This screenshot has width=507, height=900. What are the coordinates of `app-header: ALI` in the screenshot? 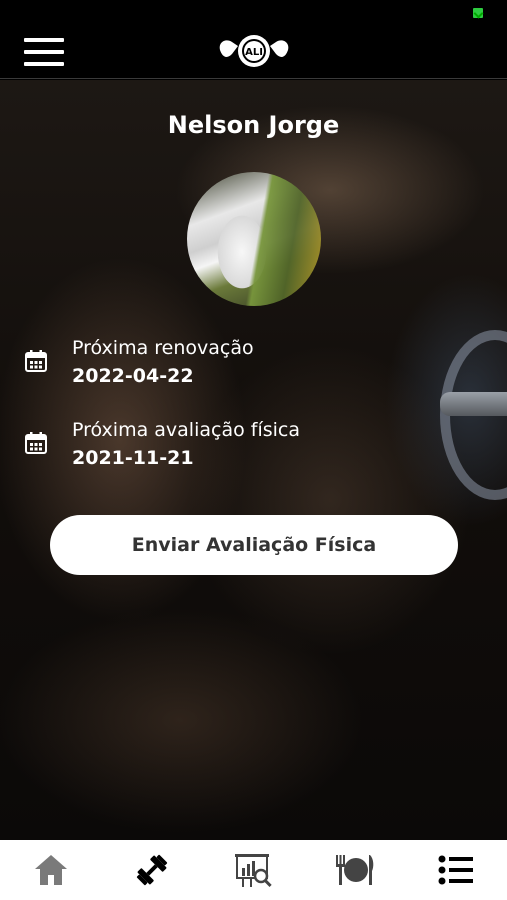 It's located at (253, 51).